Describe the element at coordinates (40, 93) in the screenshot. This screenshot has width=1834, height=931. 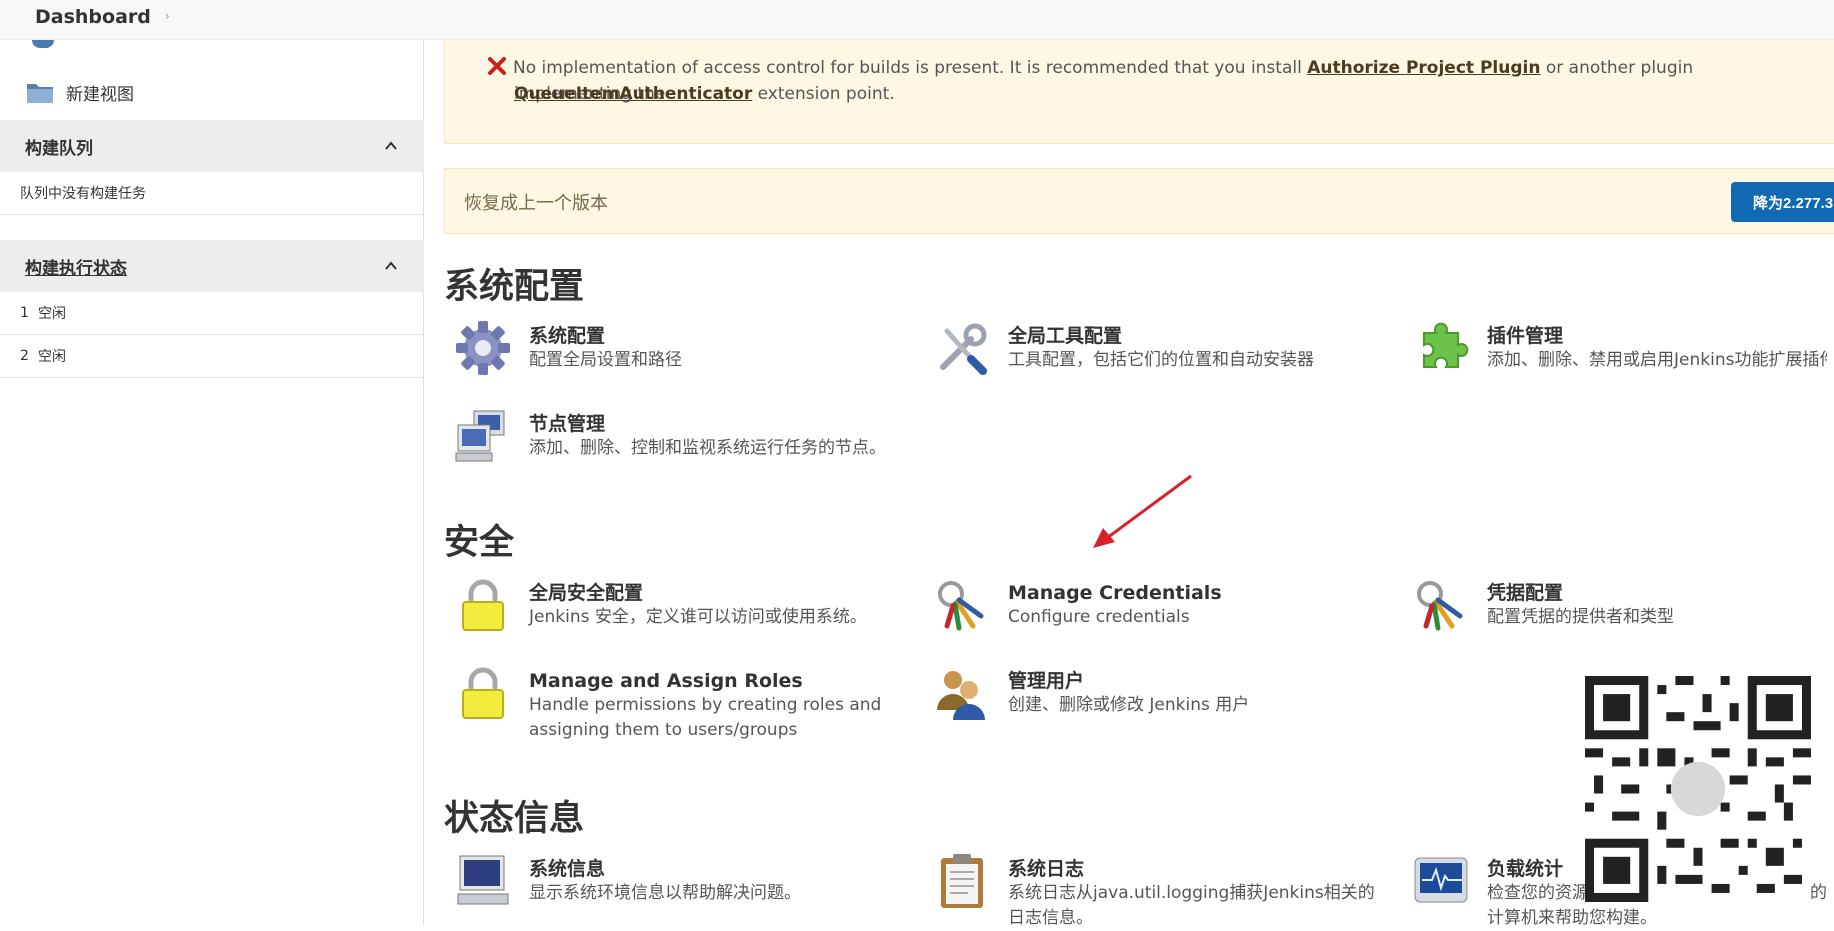
I see `folder-icon` at that location.